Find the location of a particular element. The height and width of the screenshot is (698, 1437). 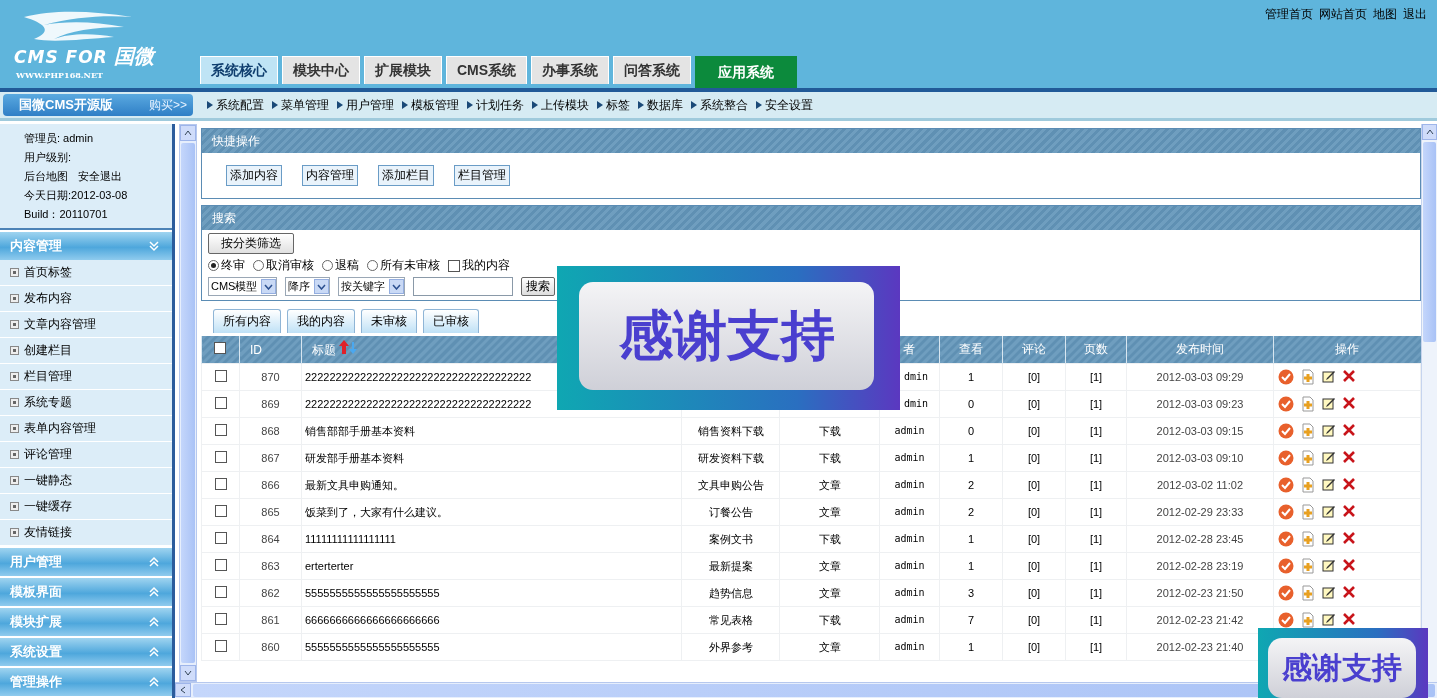

search-button: 搜索 is located at coordinates (538, 286).